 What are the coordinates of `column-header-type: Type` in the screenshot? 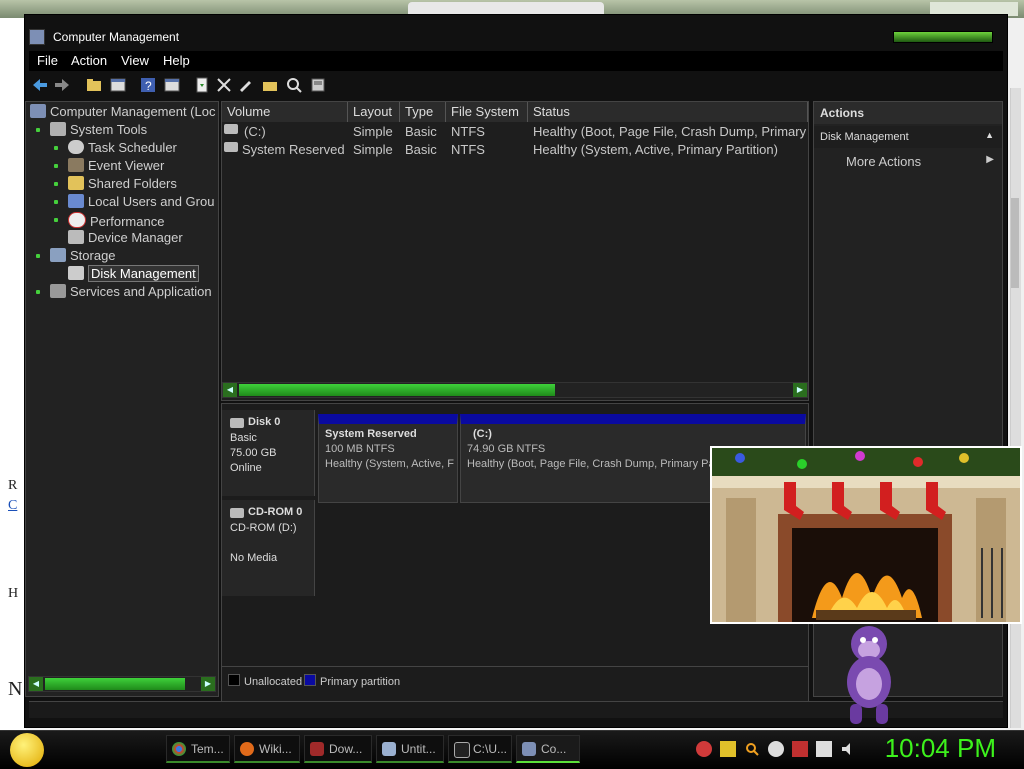 It's located at (423, 112).